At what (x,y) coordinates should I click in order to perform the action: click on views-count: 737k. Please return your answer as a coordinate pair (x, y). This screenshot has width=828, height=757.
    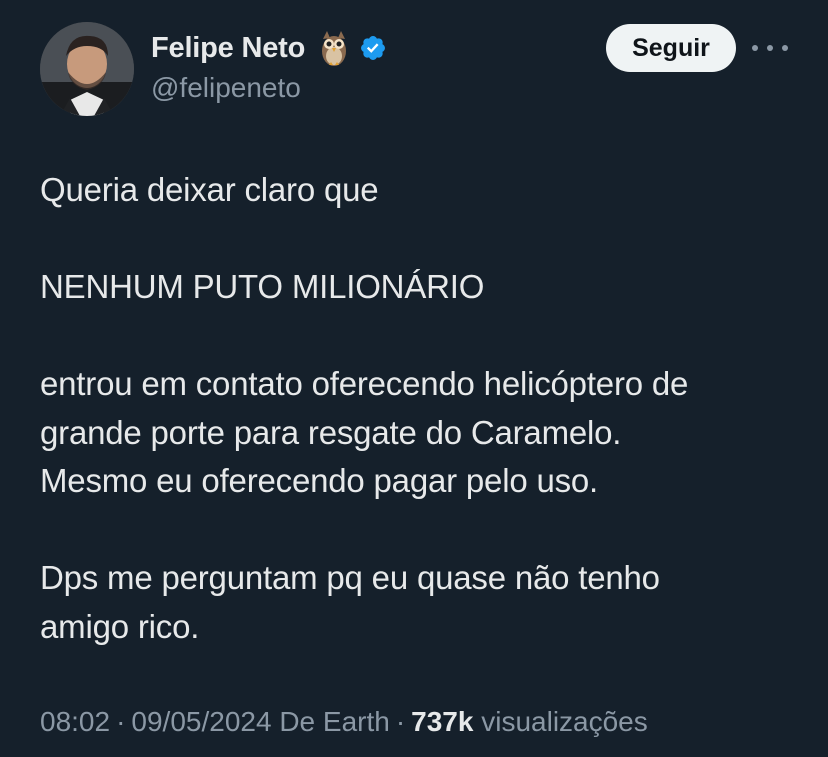
    Looking at the image, I should click on (442, 722).